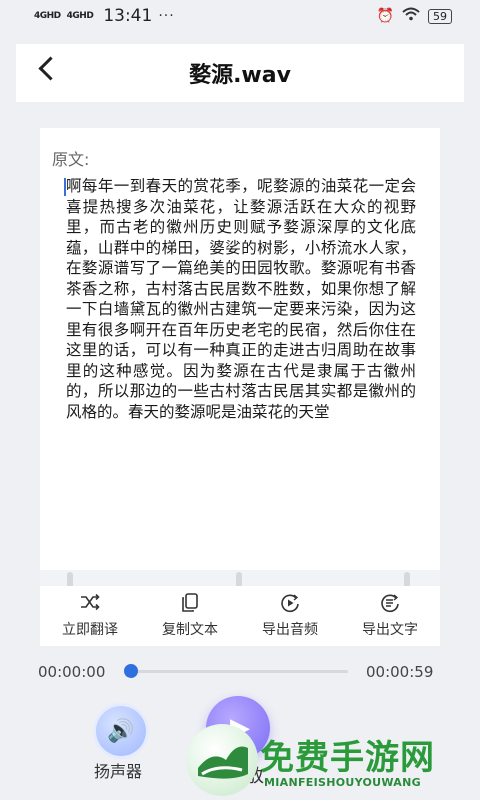  What do you see at coordinates (342, 782) in the screenshot?
I see `watermark-subtitle: MIANFEISHOUYOUWANG` at bounding box center [342, 782].